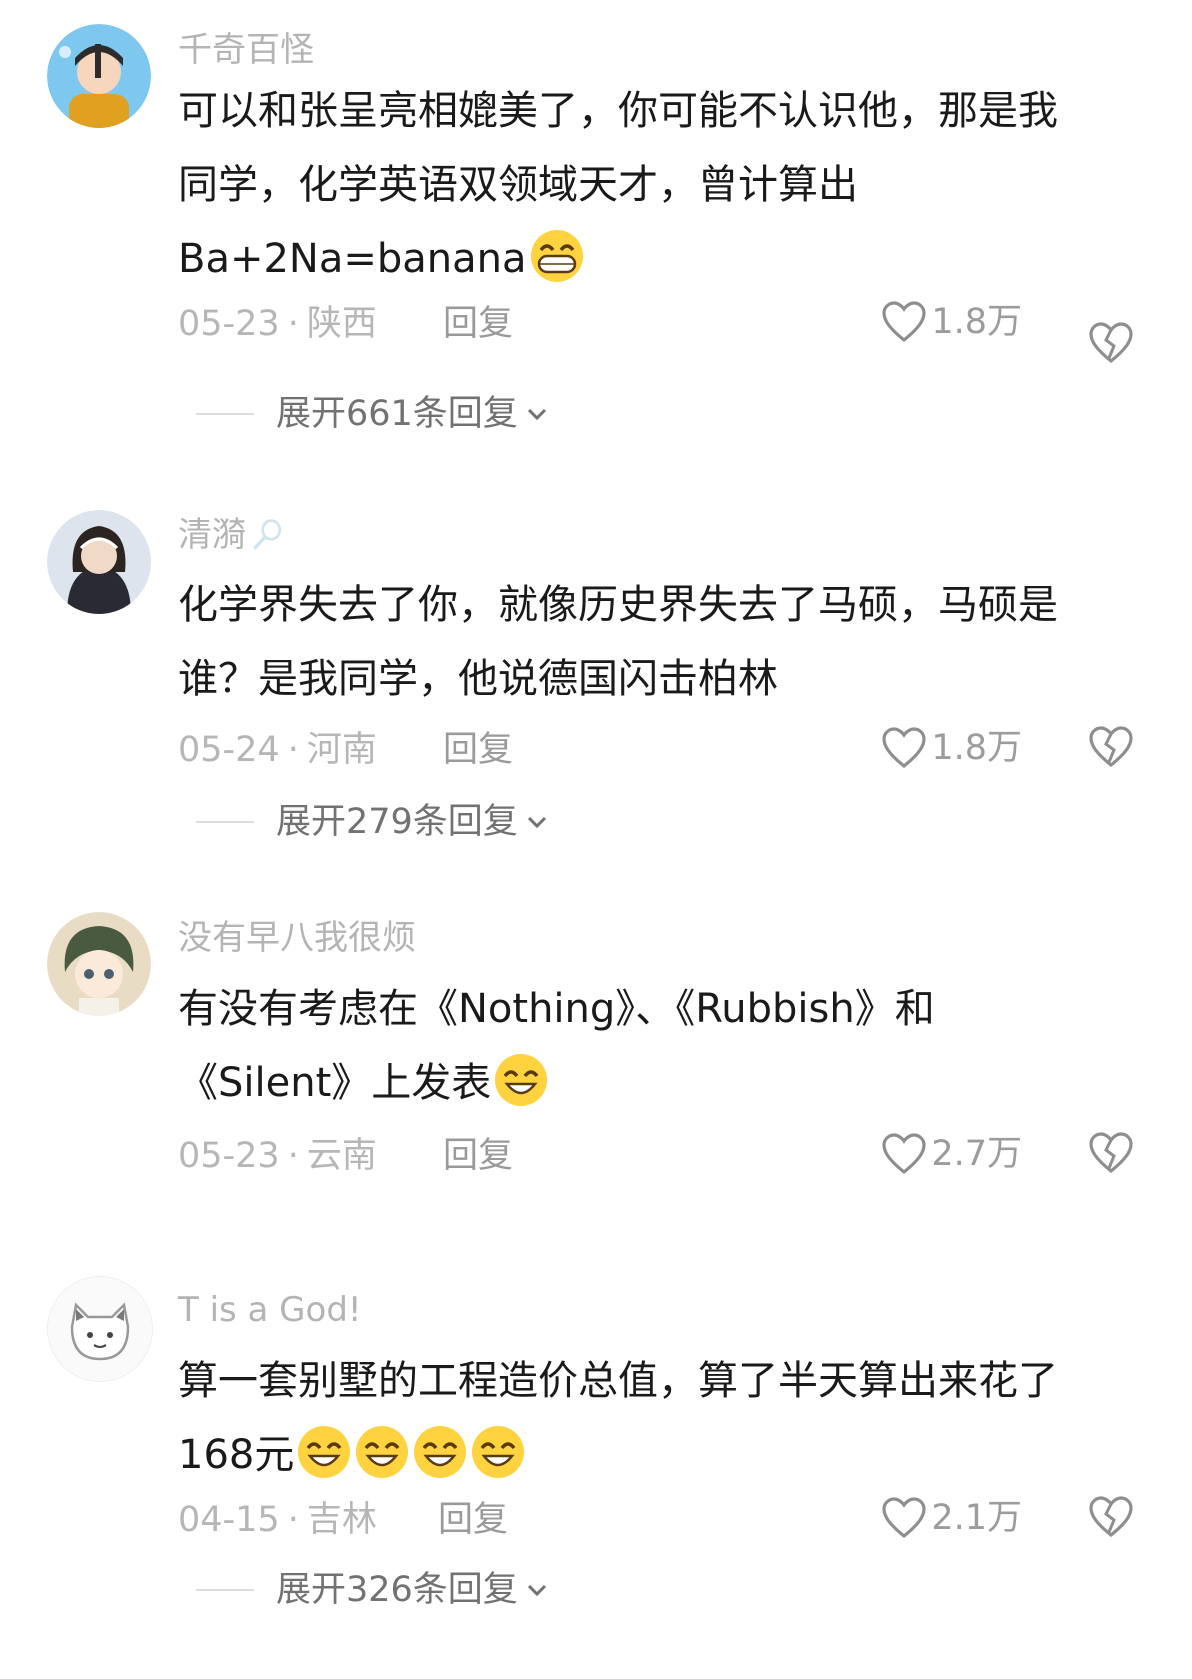 The width and height of the screenshot is (1192, 1679). I want to click on username: 清漪, so click(231, 536).